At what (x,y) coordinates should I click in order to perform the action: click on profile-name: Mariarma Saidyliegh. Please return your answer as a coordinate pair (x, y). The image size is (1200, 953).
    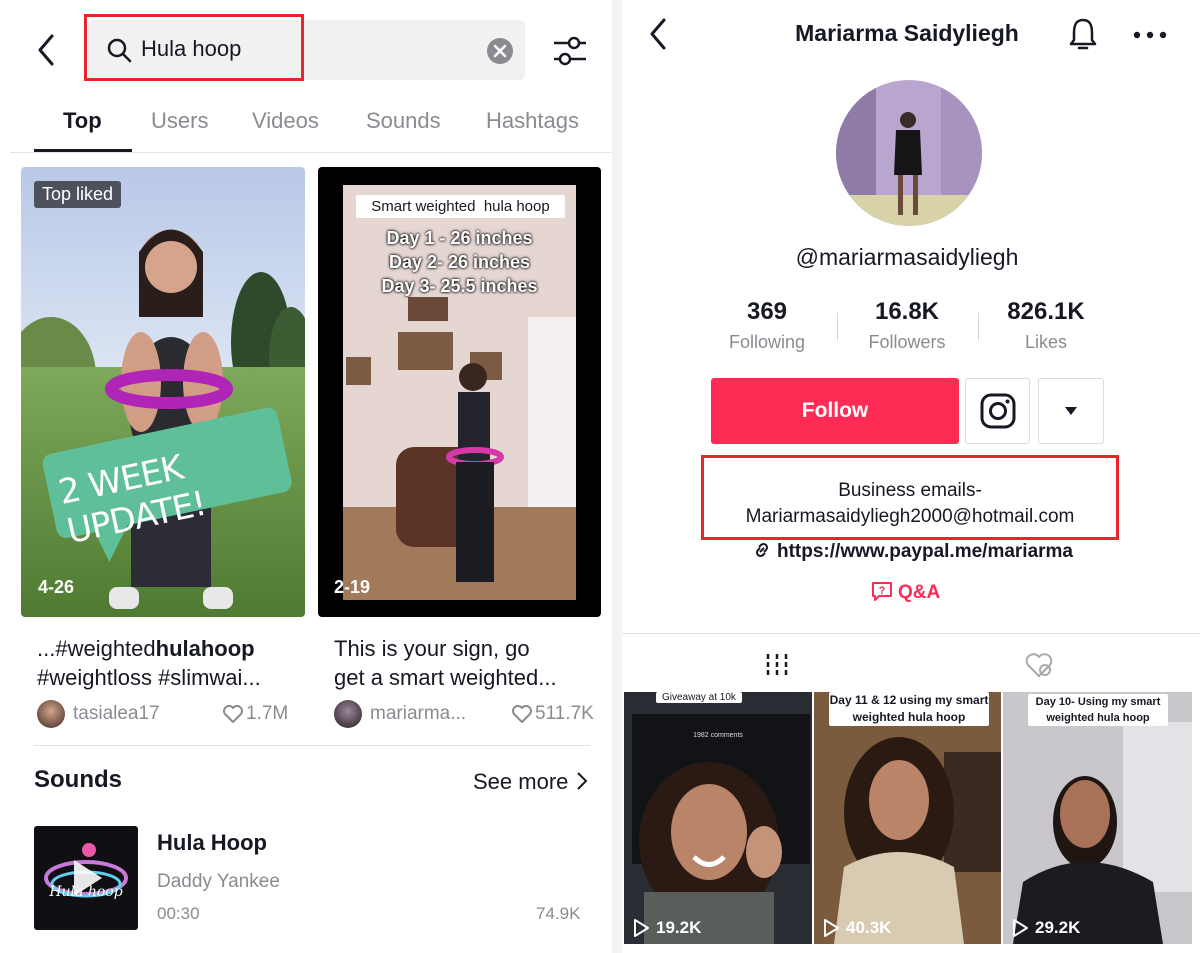
    Looking at the image, I should click on (907, 33).